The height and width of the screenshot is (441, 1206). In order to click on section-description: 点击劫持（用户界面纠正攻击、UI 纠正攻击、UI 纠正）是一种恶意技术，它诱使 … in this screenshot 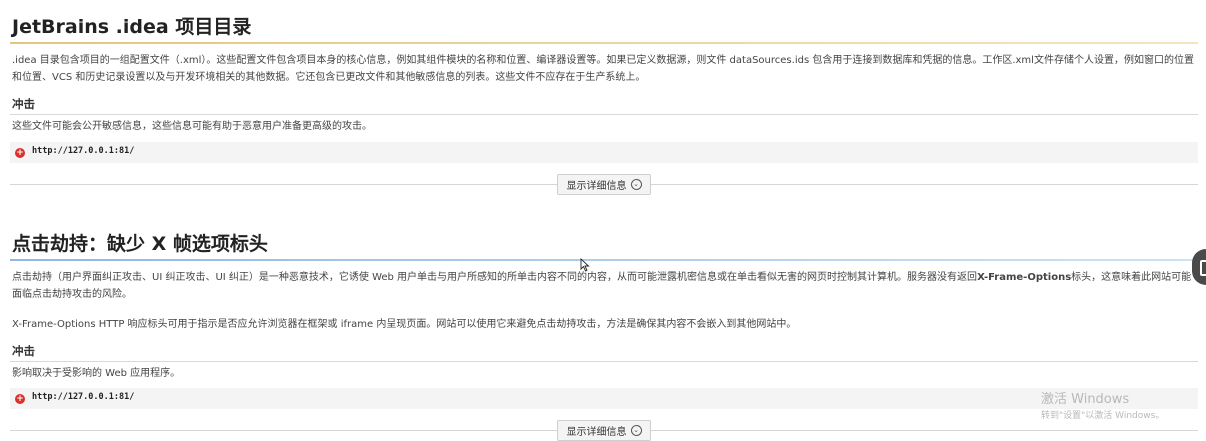, I will do `click(604, 286)`.